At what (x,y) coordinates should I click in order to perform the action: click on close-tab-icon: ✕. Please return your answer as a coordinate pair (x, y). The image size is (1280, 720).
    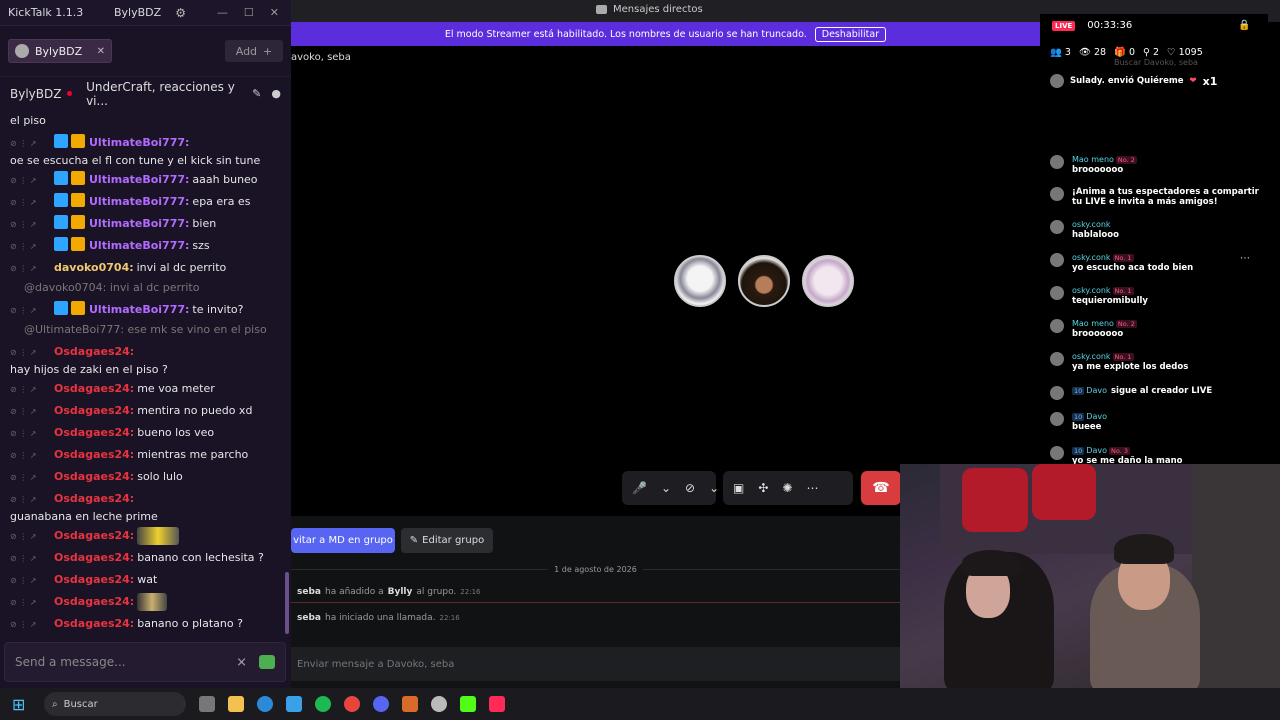
    Looking at the image, I should click on (101, 51).